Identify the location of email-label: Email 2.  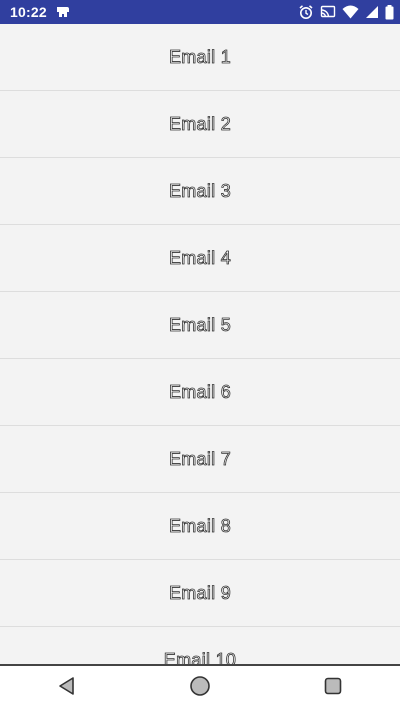
(200, 123).